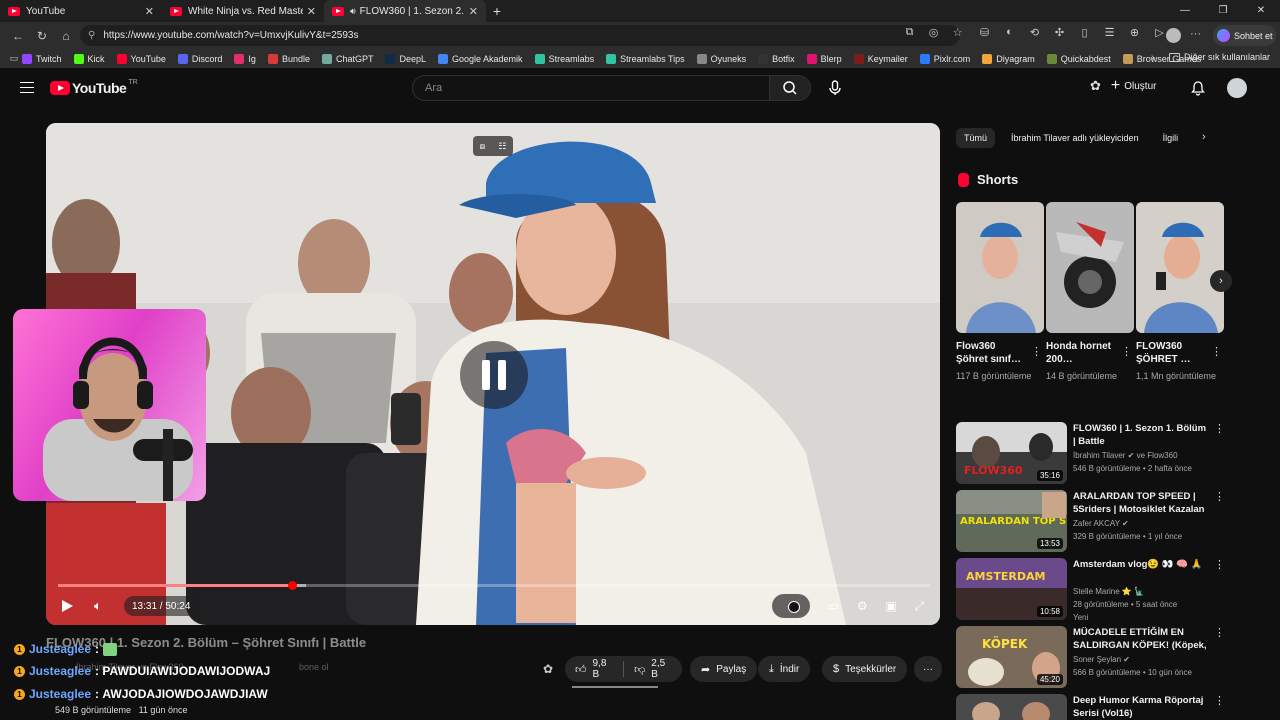 This screenshot has height=720, width=1280. Describe the element at coordinates (1109, 32) in the screenshot. I see `favorites-icon: ☰` at that location.